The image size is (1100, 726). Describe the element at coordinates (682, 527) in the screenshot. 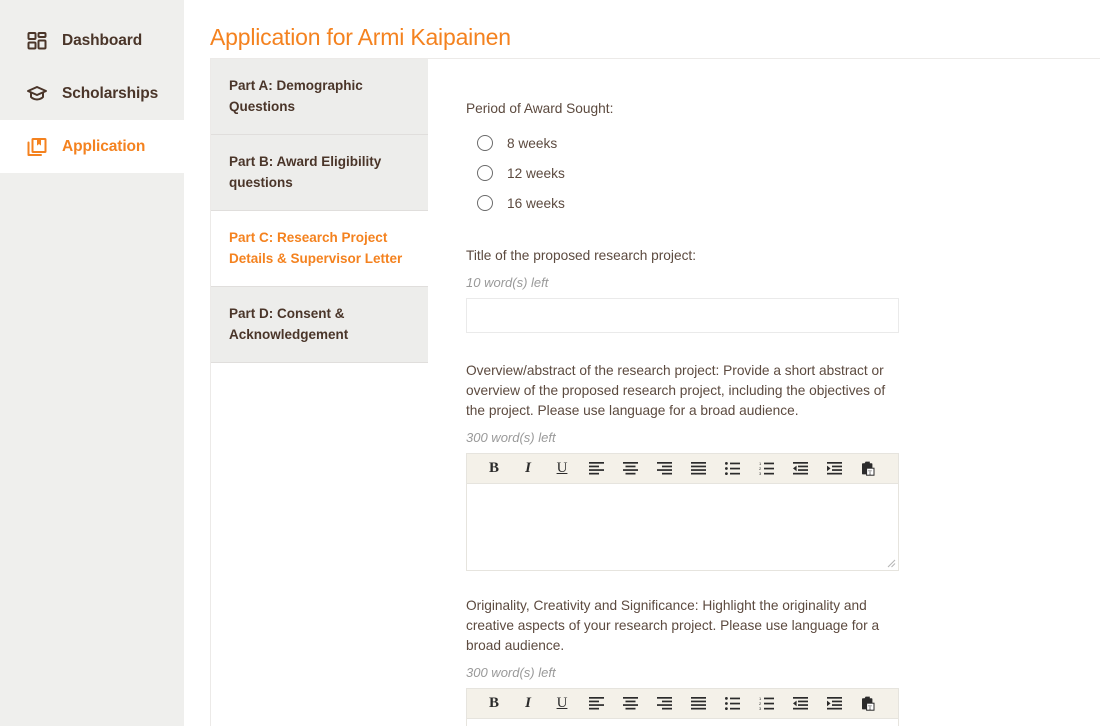

I see `overview-editor-body` at that location.